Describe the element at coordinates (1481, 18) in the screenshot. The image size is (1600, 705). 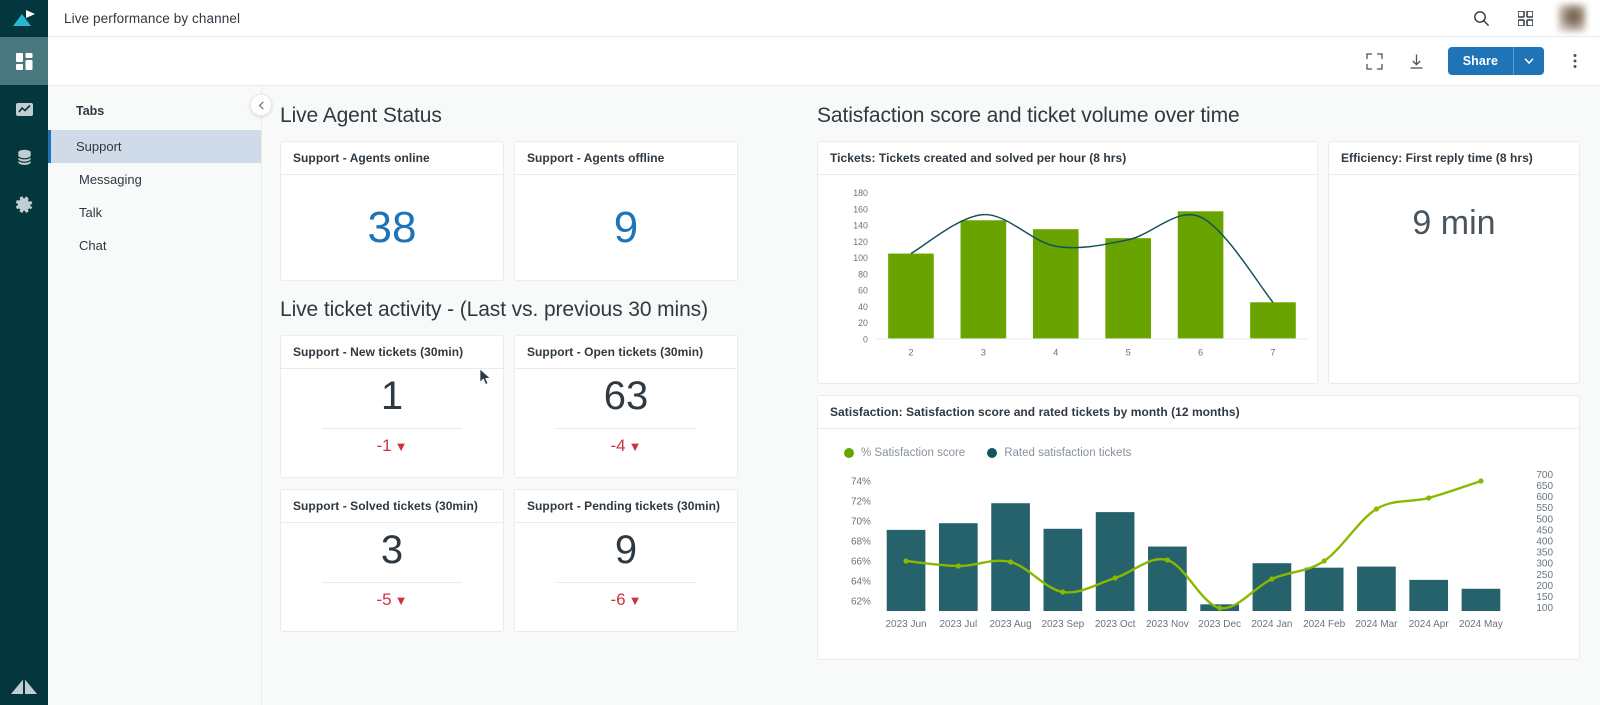
I see `search-icon` at that location.